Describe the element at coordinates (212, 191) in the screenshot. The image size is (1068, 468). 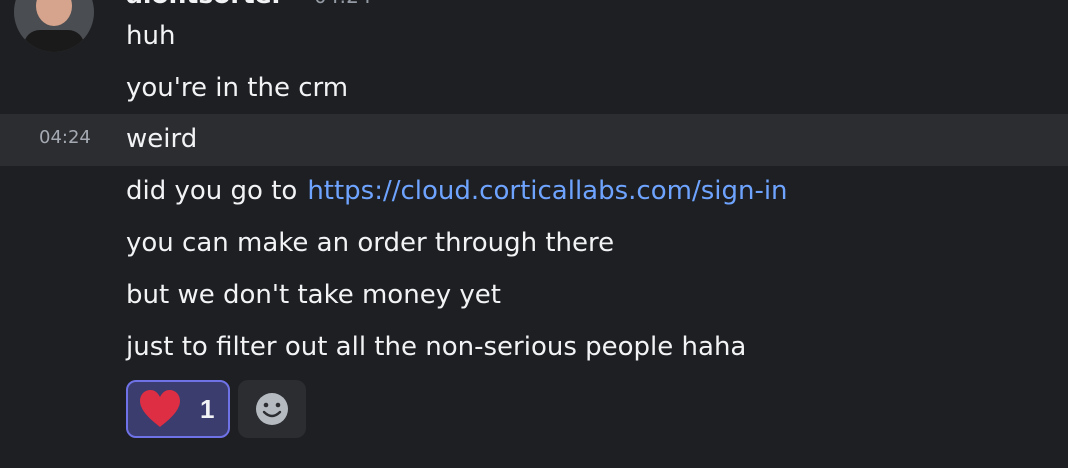
I see `message-text-prefix: did you go to` at that location.